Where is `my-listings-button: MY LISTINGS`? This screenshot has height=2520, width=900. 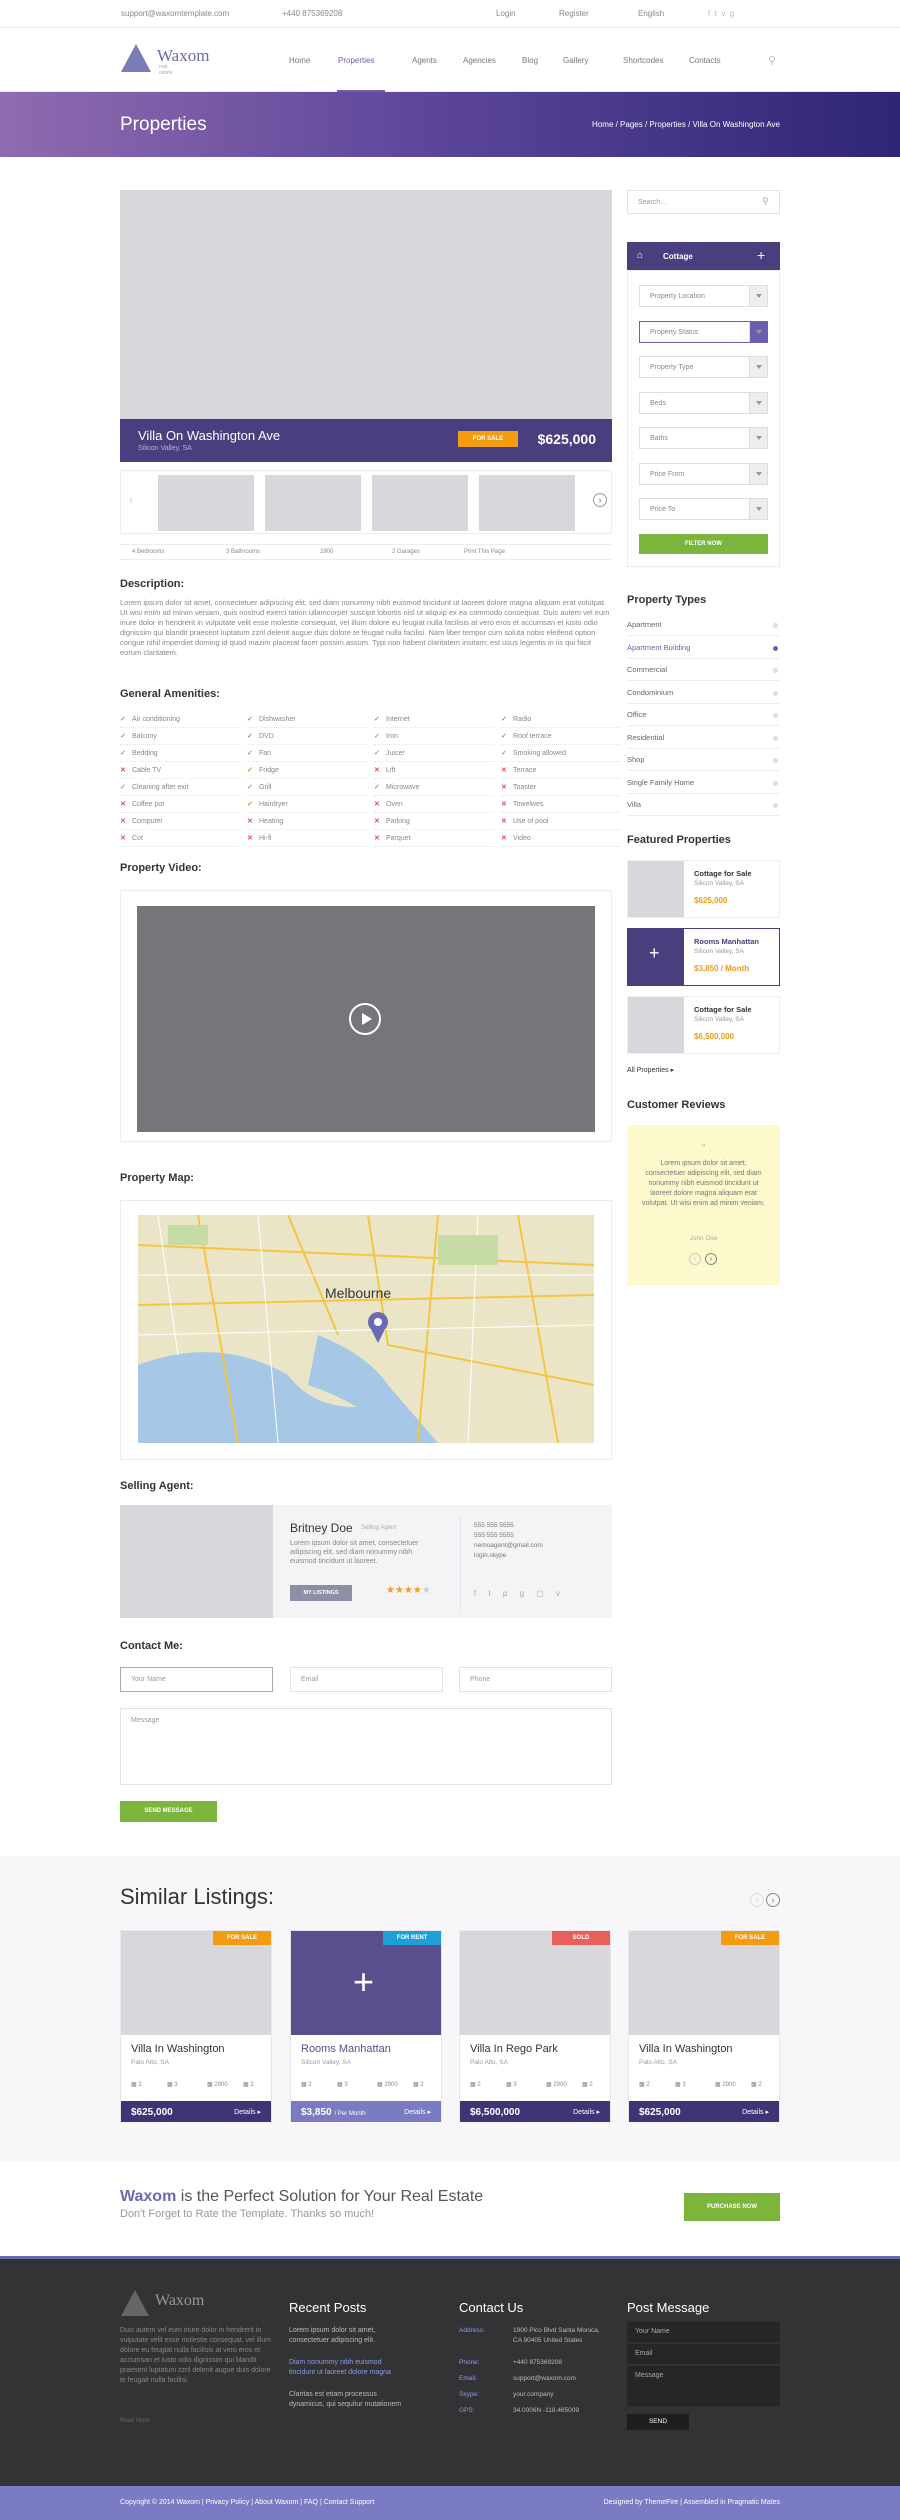
my-listings-button: MY LISTINGS is located at coordinates (321, 1593).